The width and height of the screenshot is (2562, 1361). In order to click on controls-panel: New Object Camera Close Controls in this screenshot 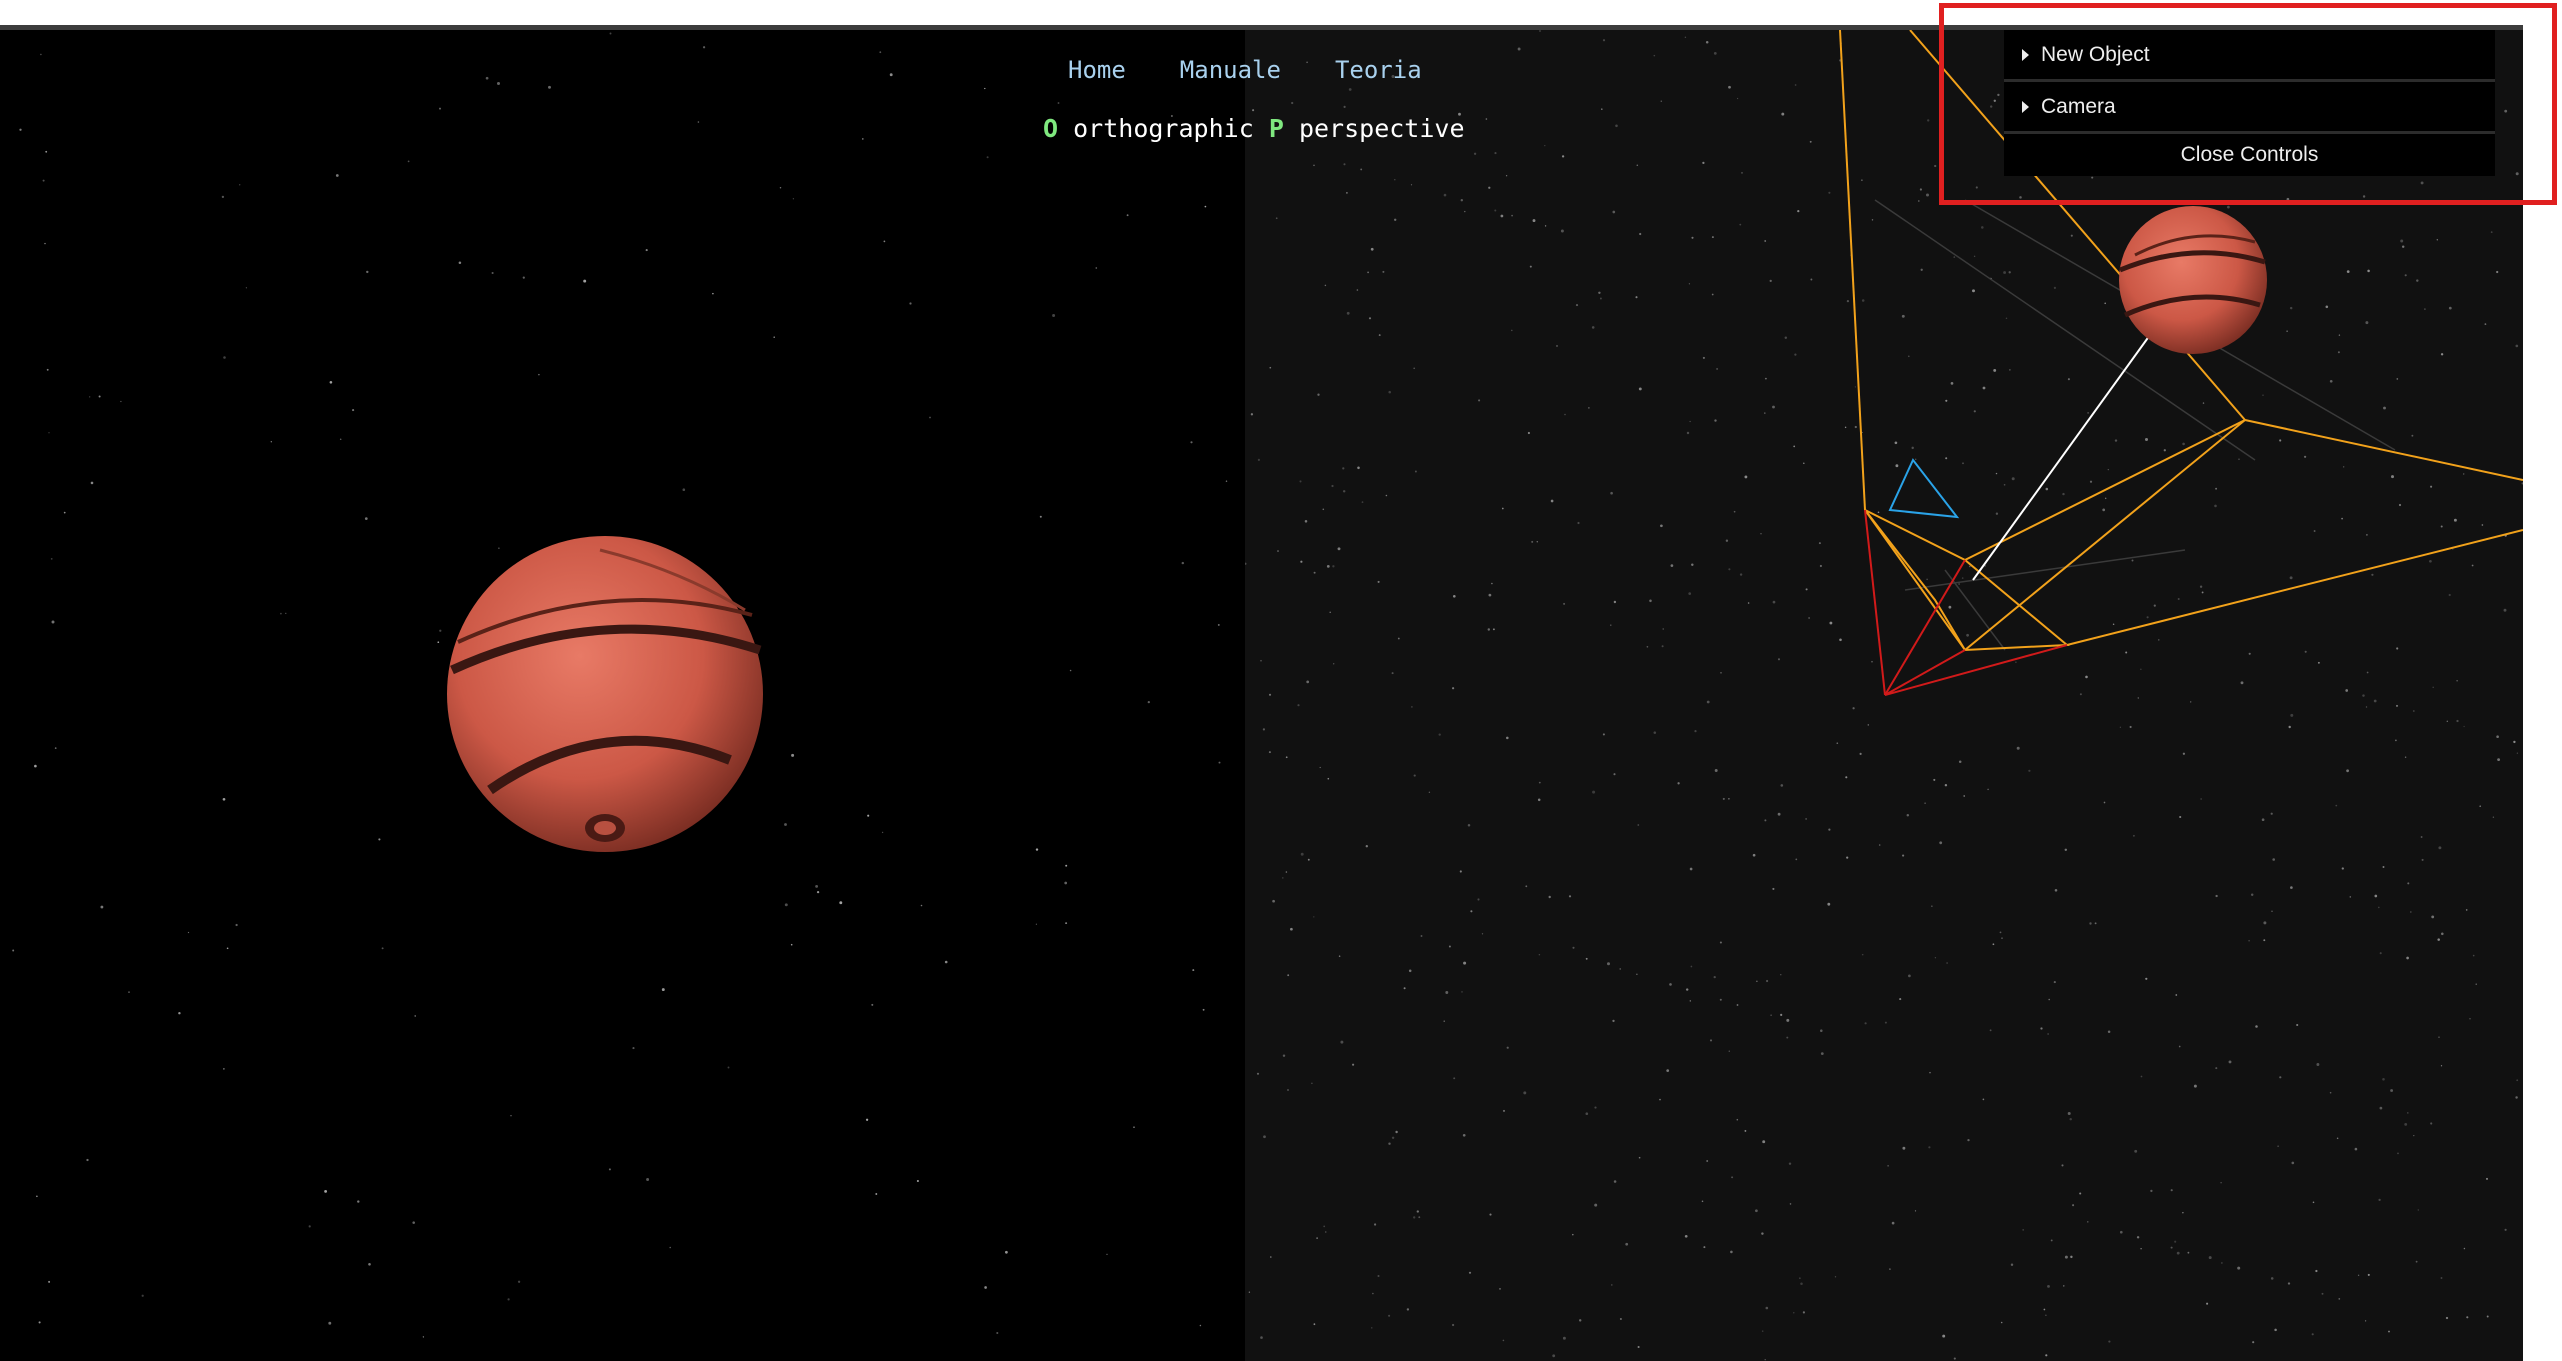, I will do `click(2249, 103)`.